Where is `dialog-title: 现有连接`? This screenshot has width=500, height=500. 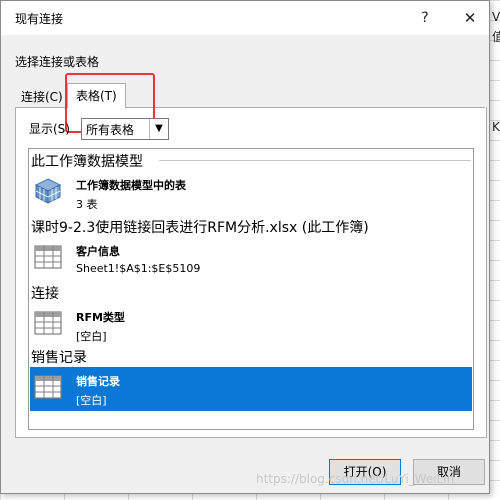 dialog-title: 现有连接 is located at coordinates (39, 19).